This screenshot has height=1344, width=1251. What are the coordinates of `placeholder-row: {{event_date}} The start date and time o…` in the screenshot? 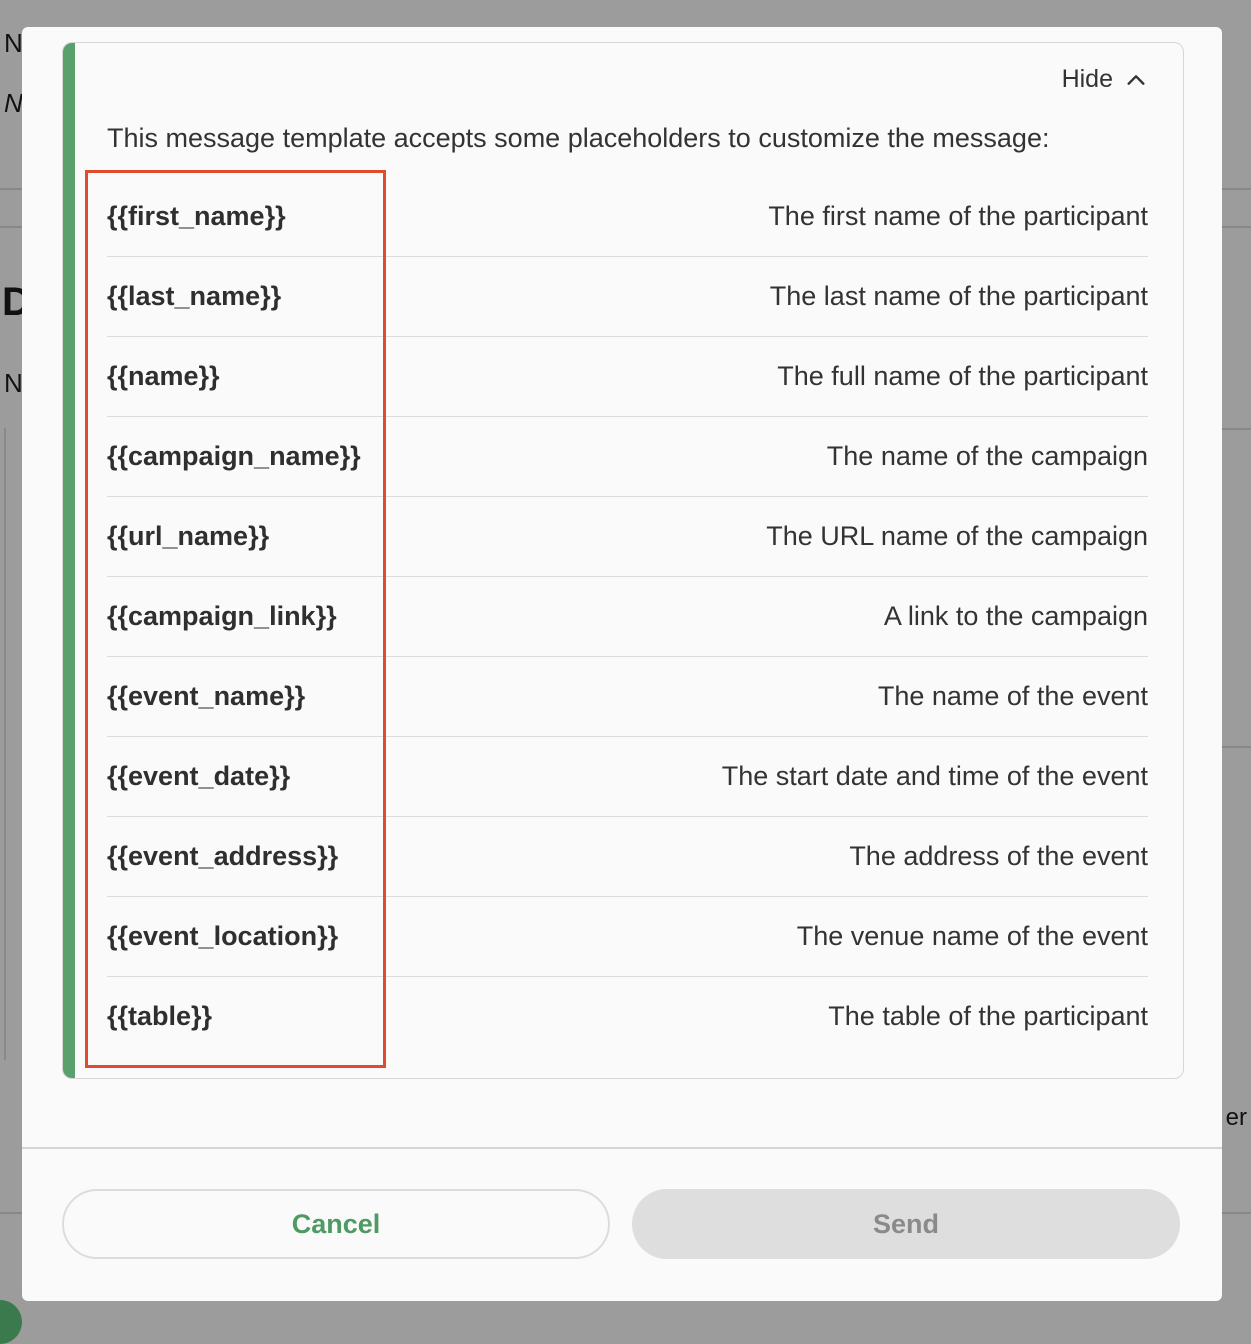 It's located at (627, 777).